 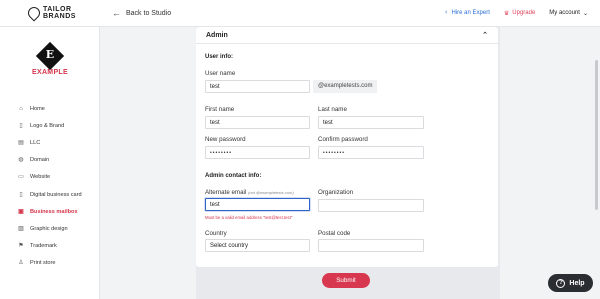 What do you see at coordinates (371, 245) in the screenshot?
I see `postal-code-input` at bounding box center [371, 245].